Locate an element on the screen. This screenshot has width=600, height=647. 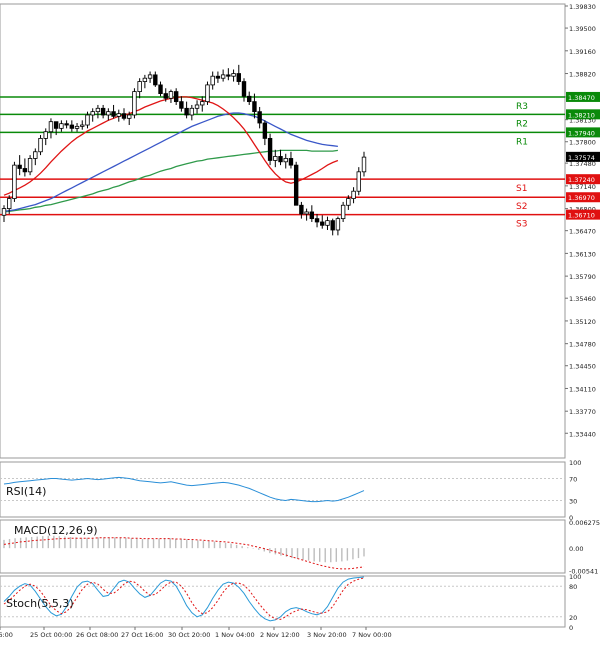
rsi-label: RSI(14) is located at coordinates (26, 491).